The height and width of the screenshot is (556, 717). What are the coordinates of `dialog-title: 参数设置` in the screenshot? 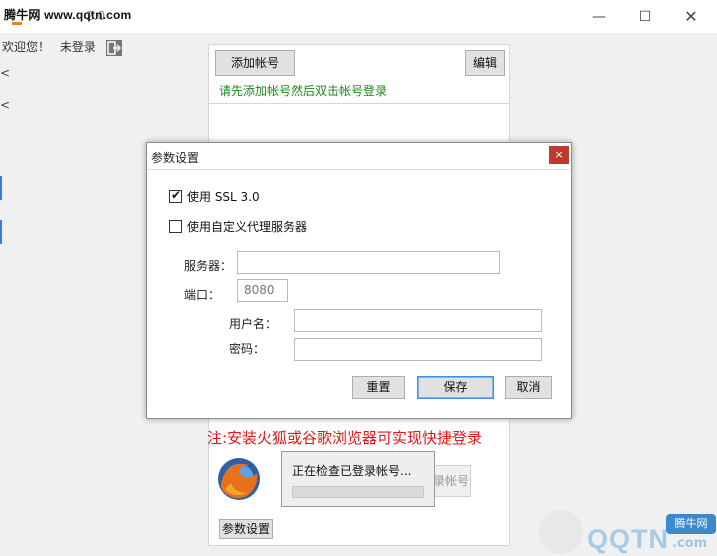 It's located at (175, 158).